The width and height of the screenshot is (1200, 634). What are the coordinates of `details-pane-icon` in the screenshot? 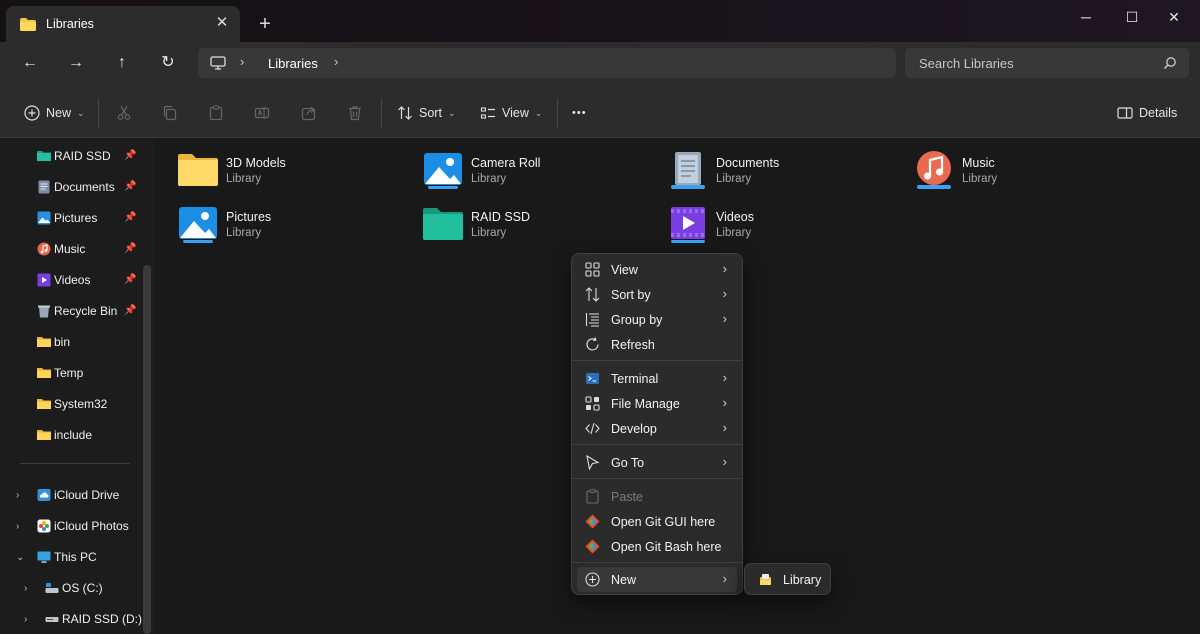 It's located at (1125, 113).